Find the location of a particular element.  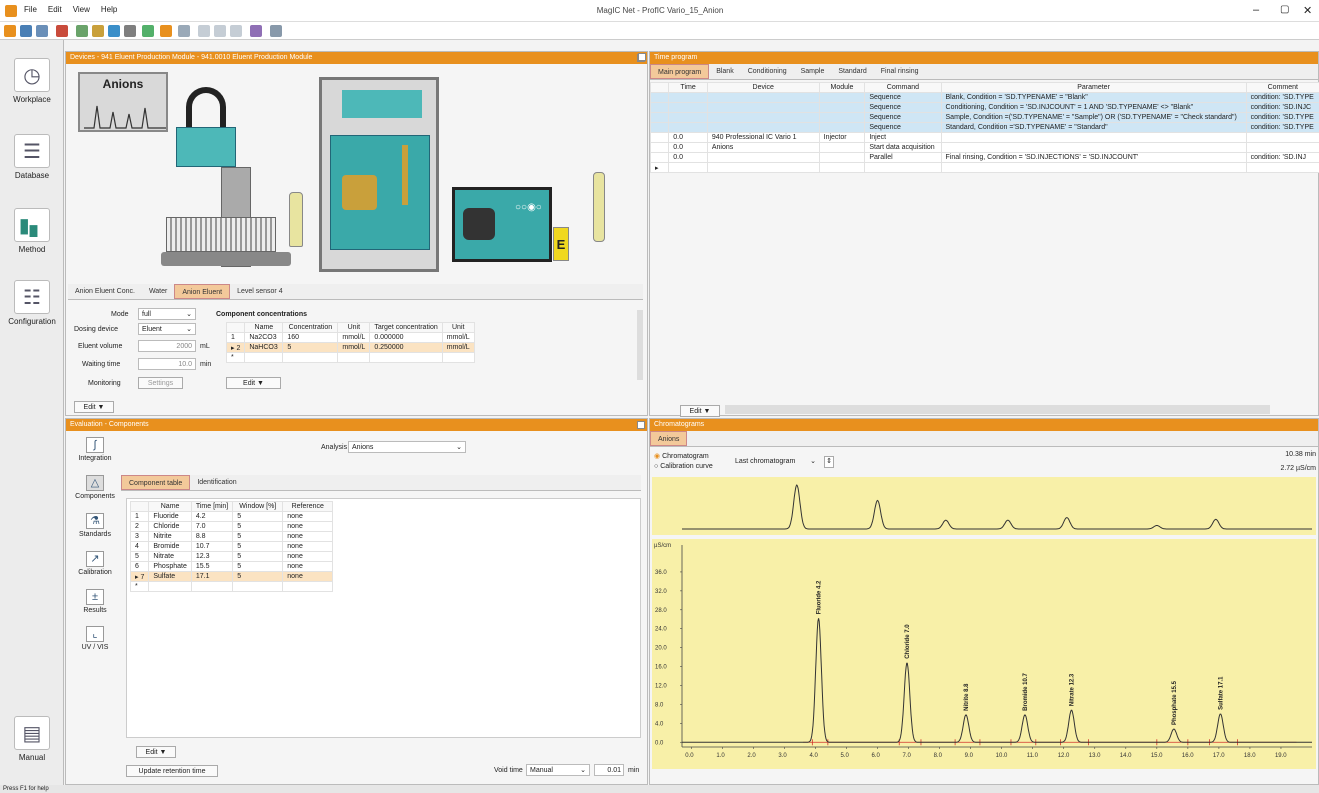

maximize-button: ▢ is located at coordinates (1284, 9).